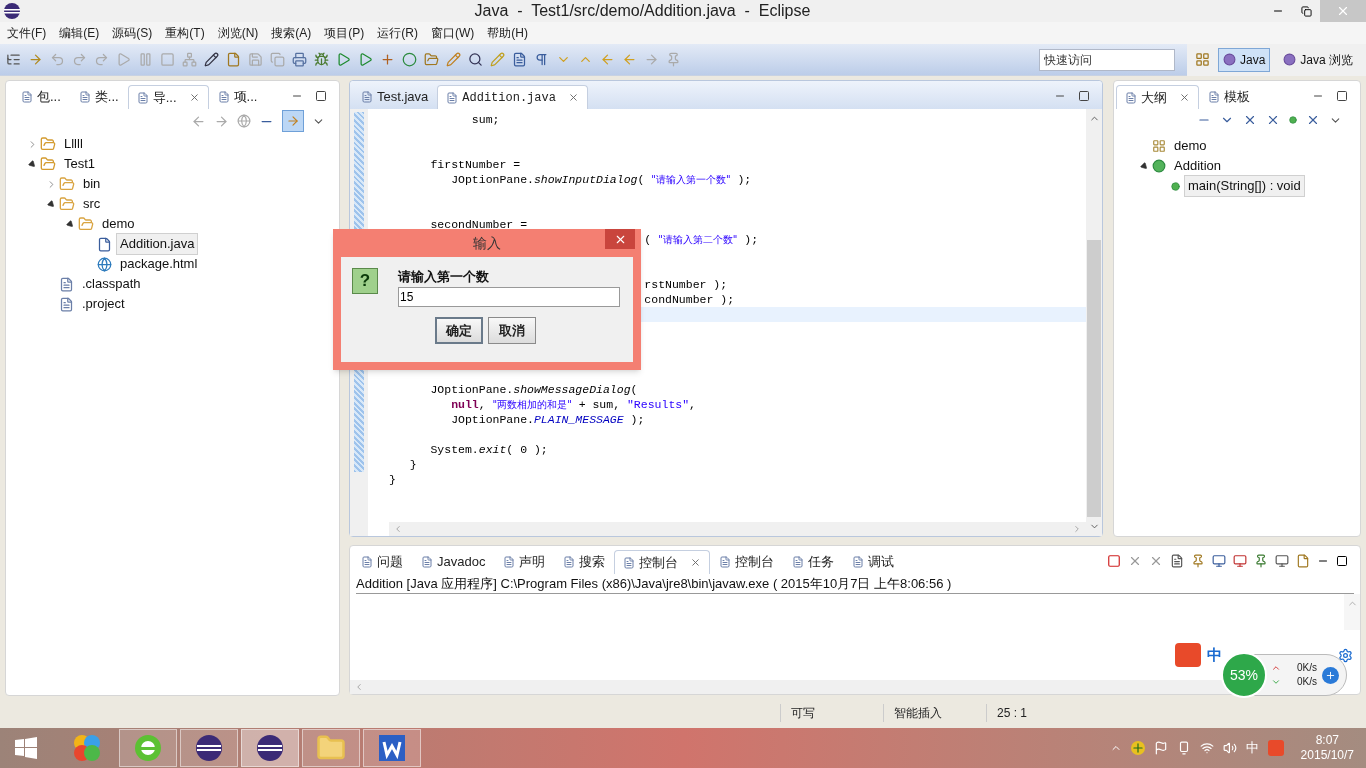 Image resolution: width=1366 pixels, height=768 pixels. Describe the element at coordinates (813, 562) in the screenshot. I see `panel-tab: 任务` at that location.